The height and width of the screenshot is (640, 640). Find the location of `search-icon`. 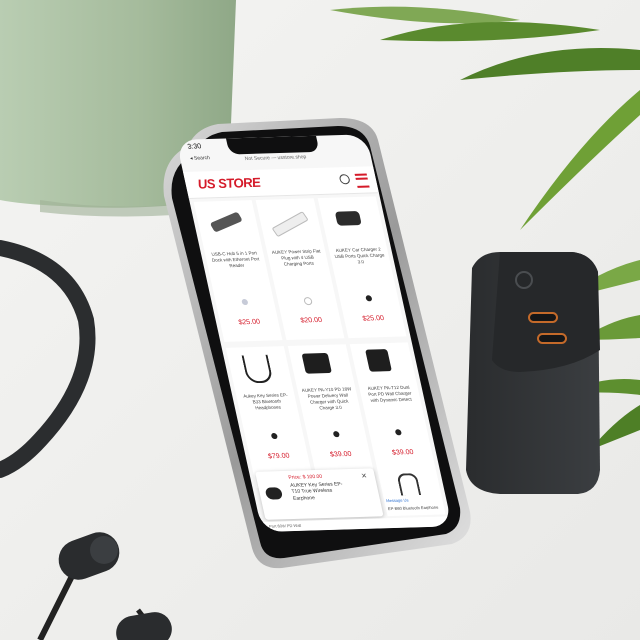

search-icon is located at coordinates (344, 179).